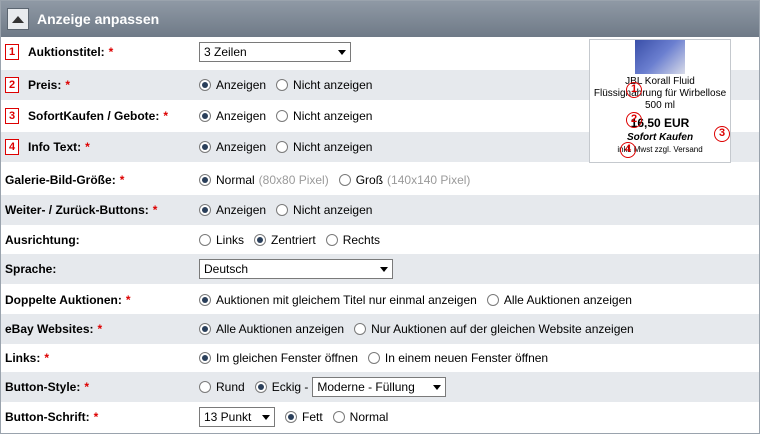  What do you see at coordinates (47, 417) in the screenshot?
I see `buttonschrift-label: Button-Schrift:` at bounding box center [47, 417].